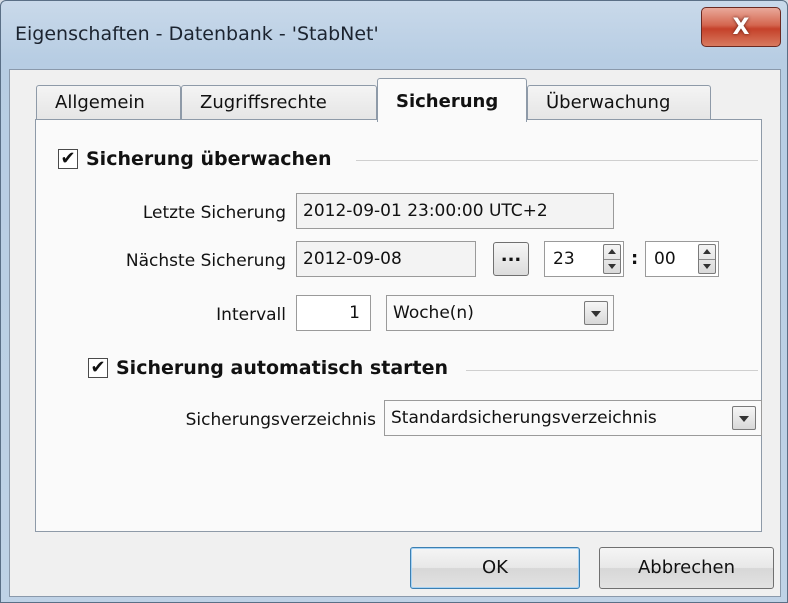 The width and height of the screenshot is (788, 603). What do you see at coordinates (455, 211) in the screenshot?
I see `last-backup-field: 2012-09-01 23:00:00 UTC+2` at bounding box center [455, 211].